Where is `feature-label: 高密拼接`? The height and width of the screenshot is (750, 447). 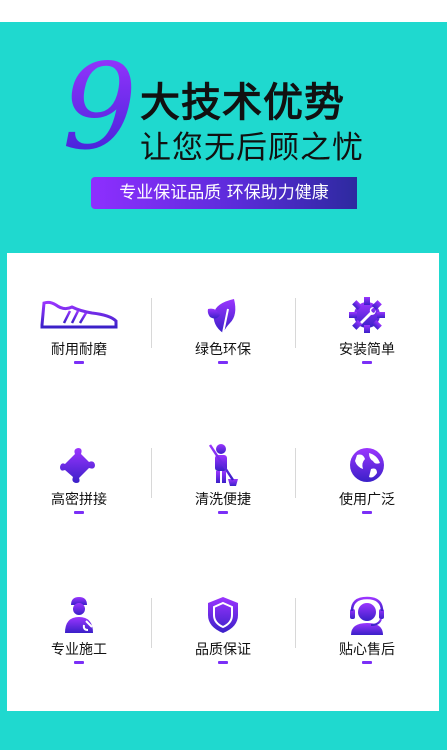
feature-label: 高密拼接 is located at coordinates (79, 500).